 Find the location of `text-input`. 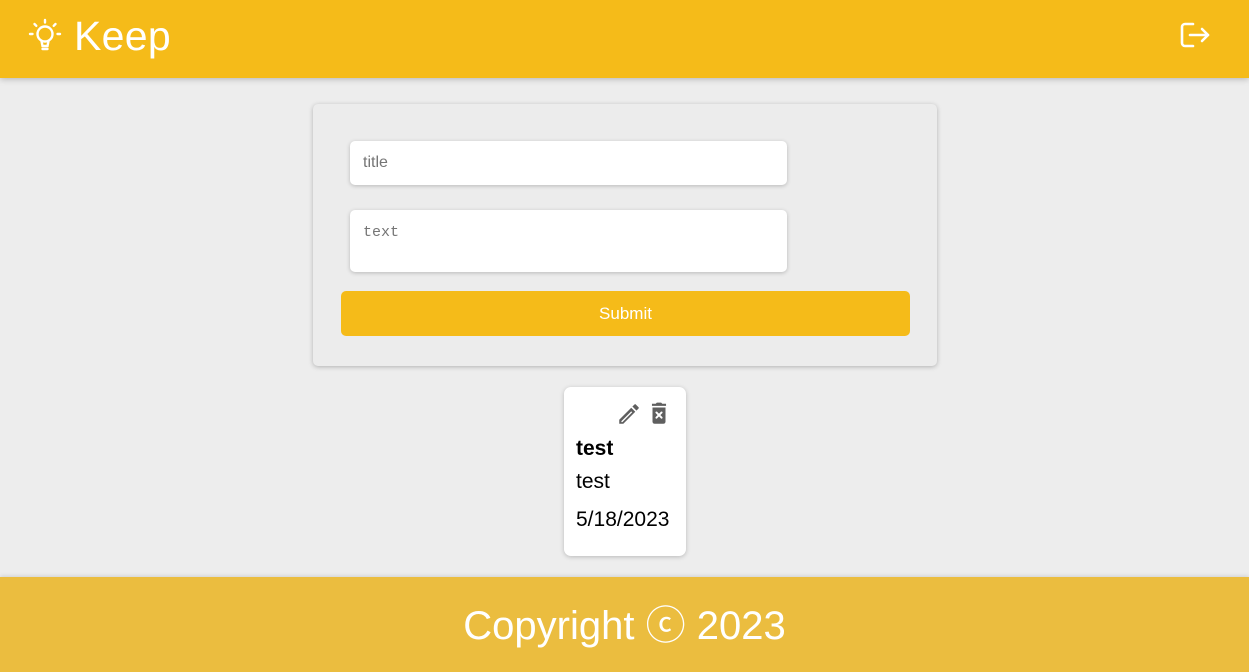

text-input is located at coordinates (568, 241).